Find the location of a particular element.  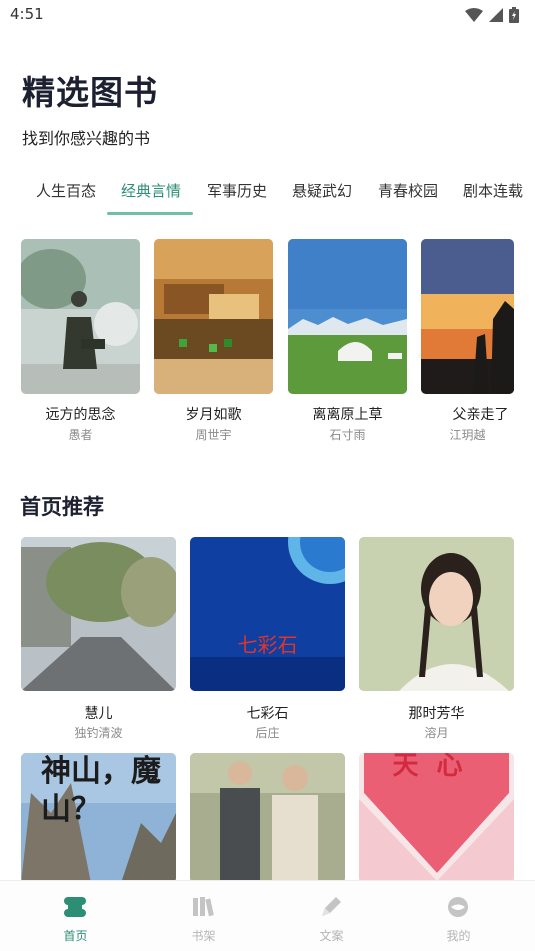

tab-mystery-fantasy: 悬疑武幻 is located at coordinates (322, 190).